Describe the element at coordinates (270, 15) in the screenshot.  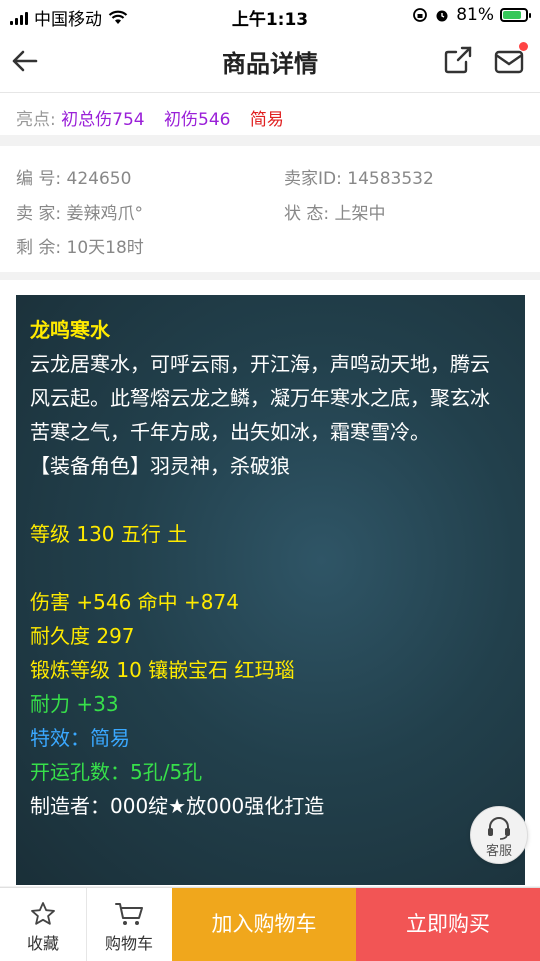
I see `status-bar: 中国移动 上午1:13 81%` at that location.